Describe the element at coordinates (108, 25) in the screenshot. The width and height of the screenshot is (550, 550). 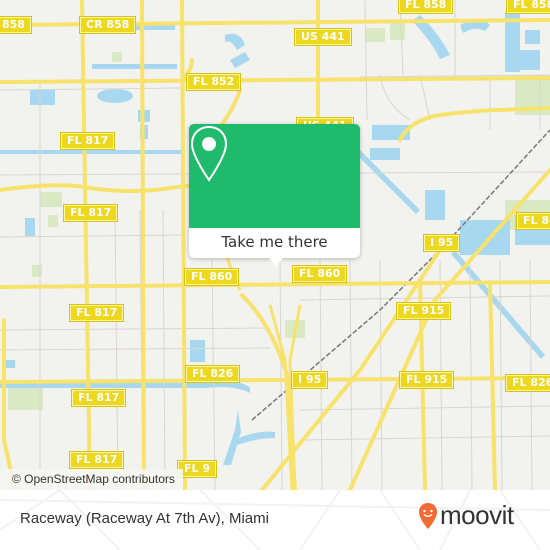
I see `road-label-cr858: CR 858` at that location.